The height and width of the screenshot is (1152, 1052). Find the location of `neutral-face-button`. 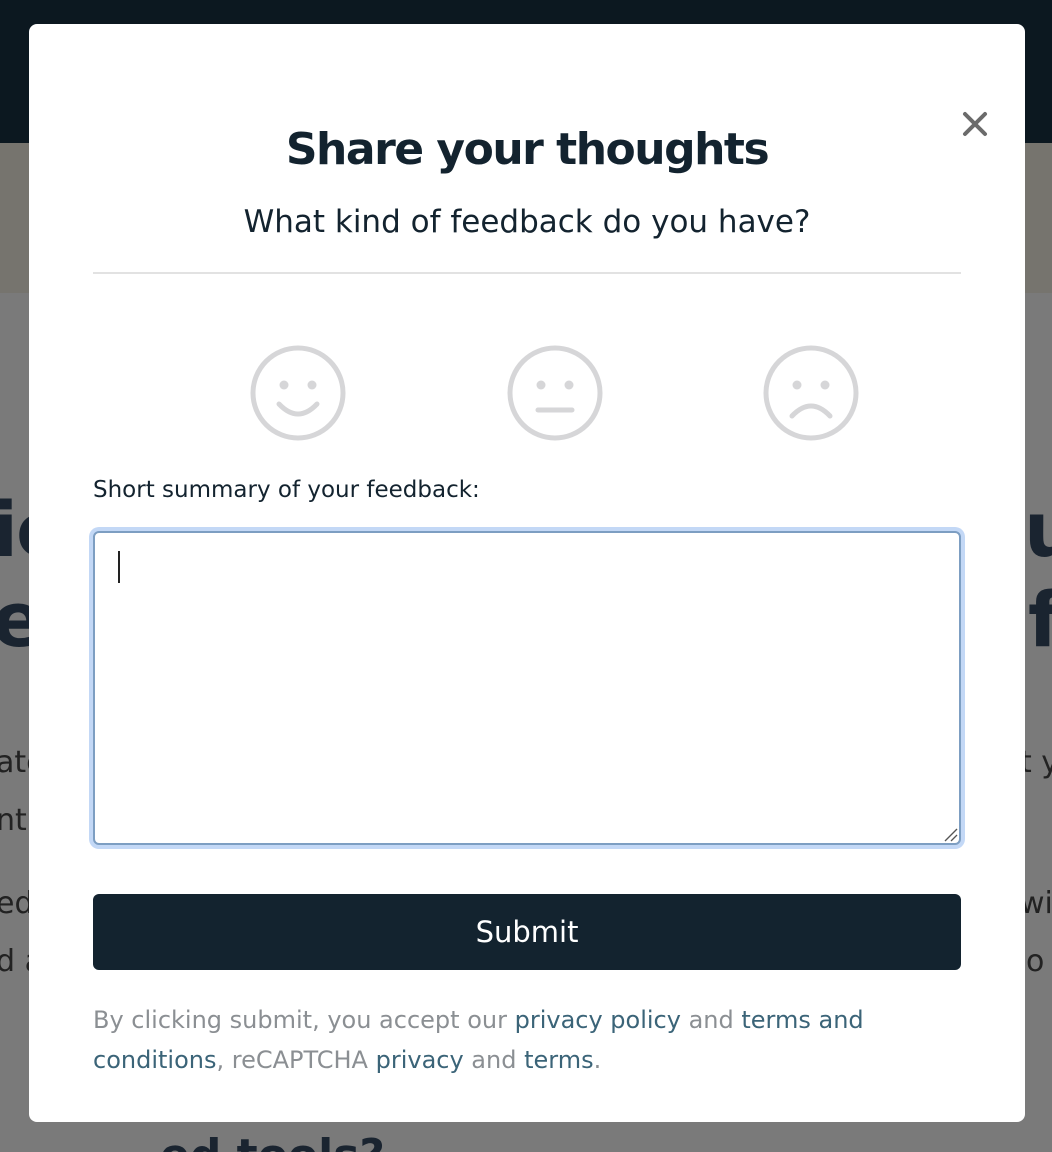

neutral-face-button is located at coordinates (555, 393).